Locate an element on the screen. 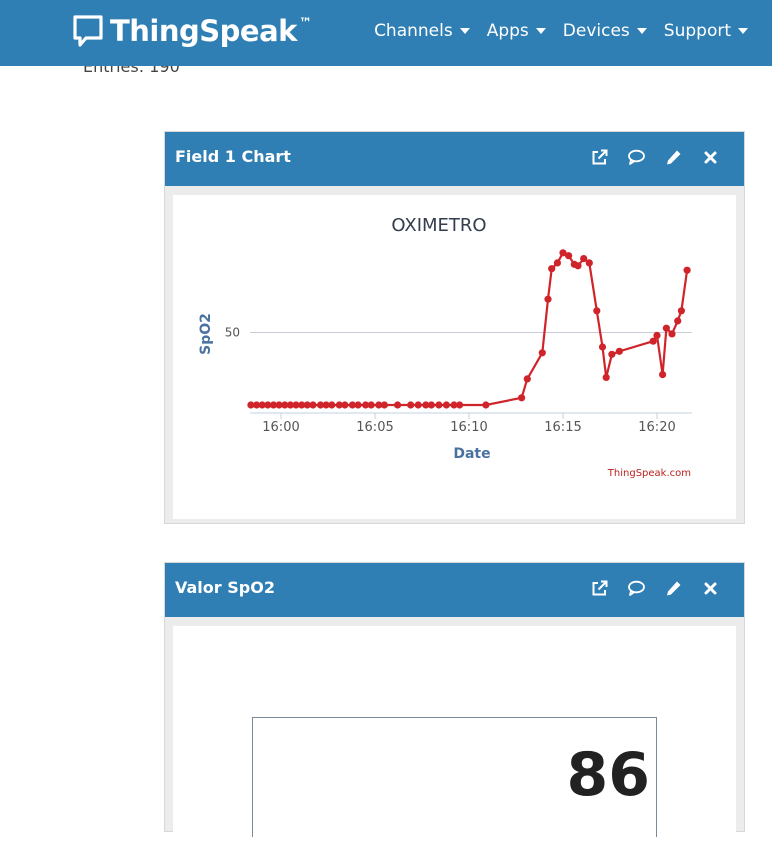 This screenshot has height=856, width=772. series-line is located at coordinates (469, 329).